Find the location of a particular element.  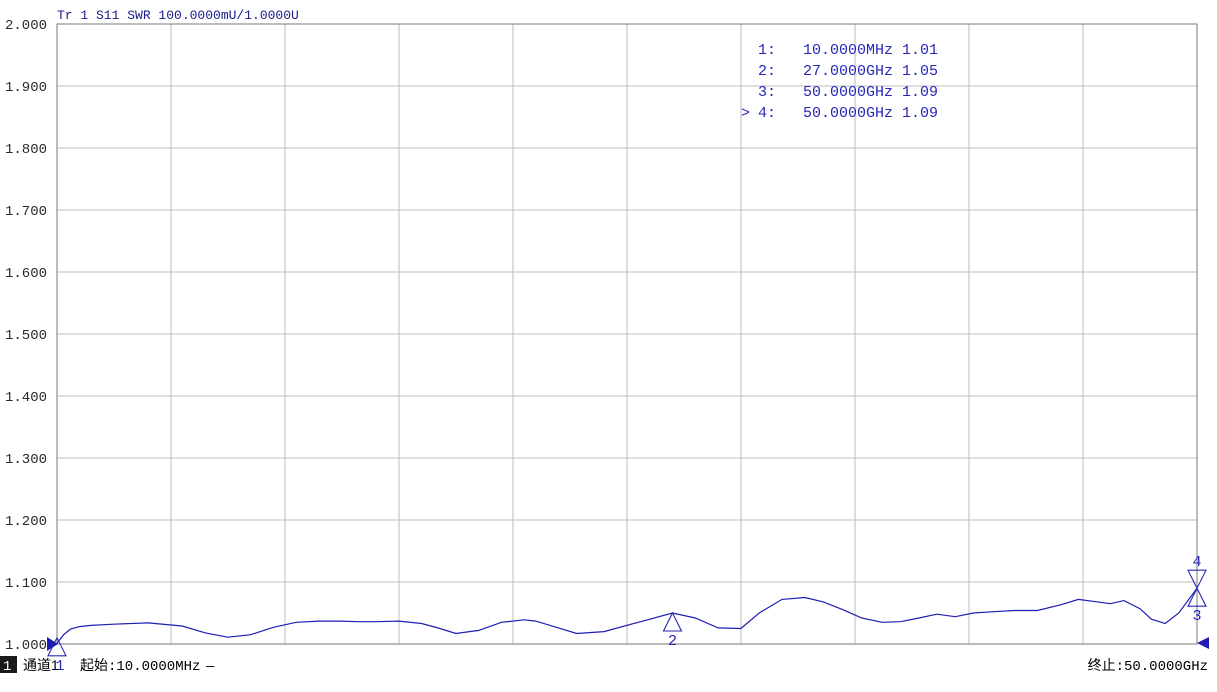

marker-value: 1.01 is located at coordinates (920, 50).